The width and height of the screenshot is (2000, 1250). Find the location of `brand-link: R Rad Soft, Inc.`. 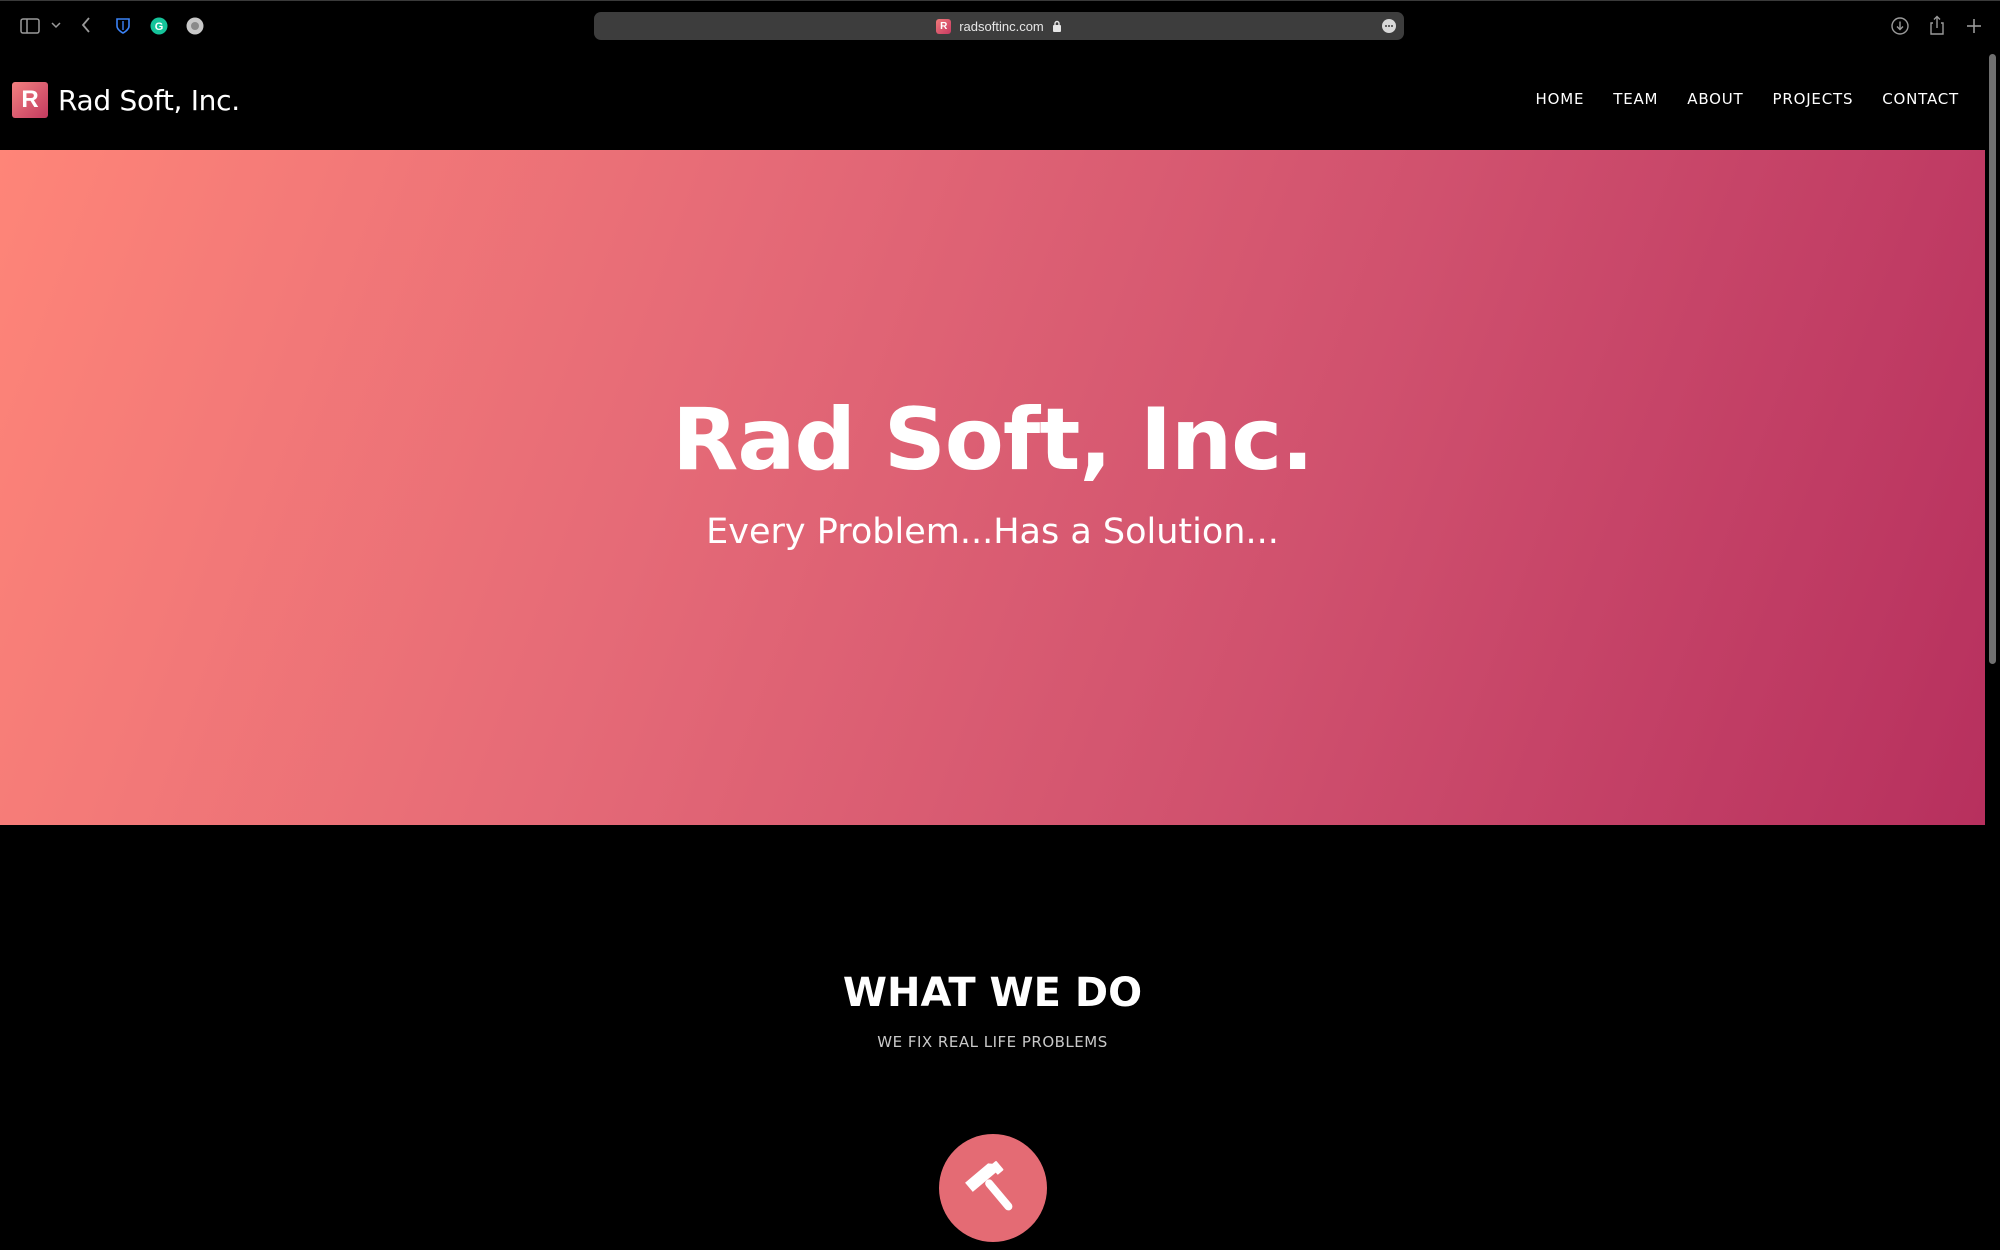

brand-link: R Rad Soft, Inc. is located at coordinates (126, 100).